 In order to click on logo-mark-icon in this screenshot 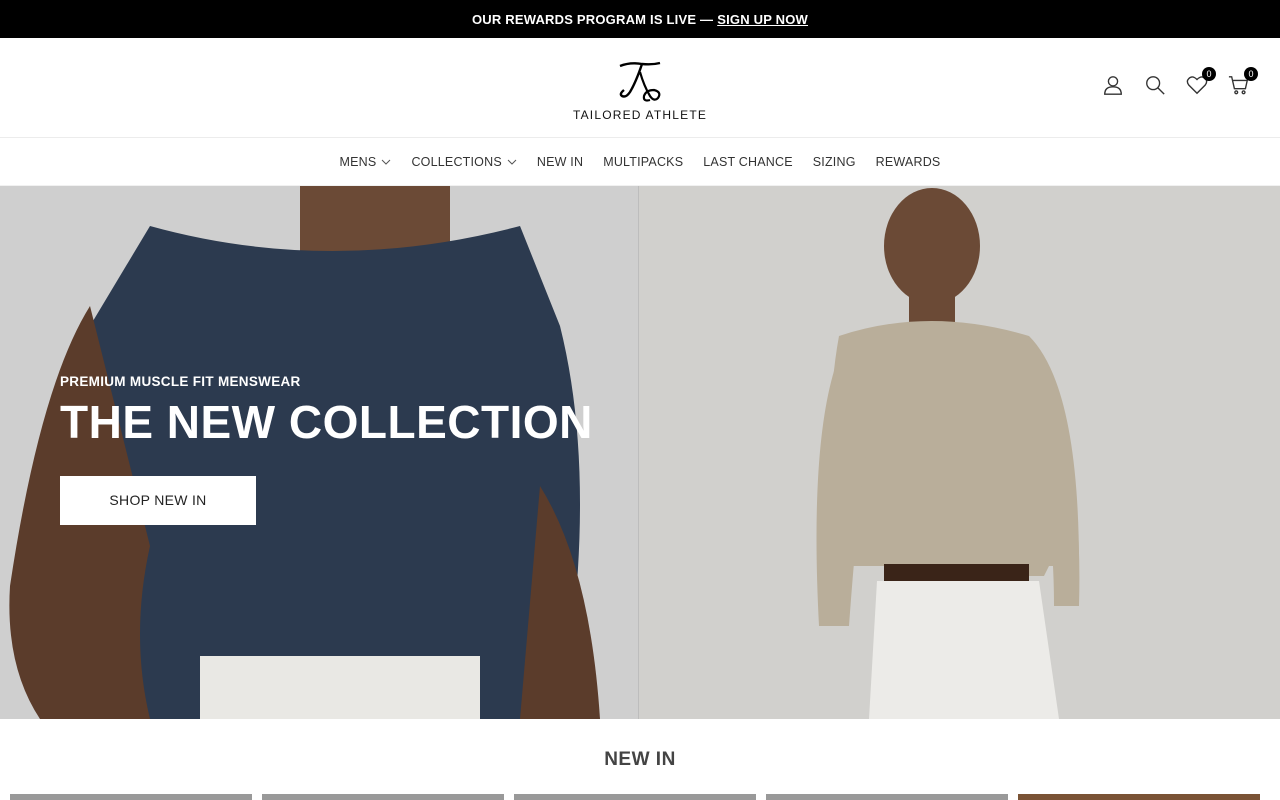, I will do `click(640, 81)`.